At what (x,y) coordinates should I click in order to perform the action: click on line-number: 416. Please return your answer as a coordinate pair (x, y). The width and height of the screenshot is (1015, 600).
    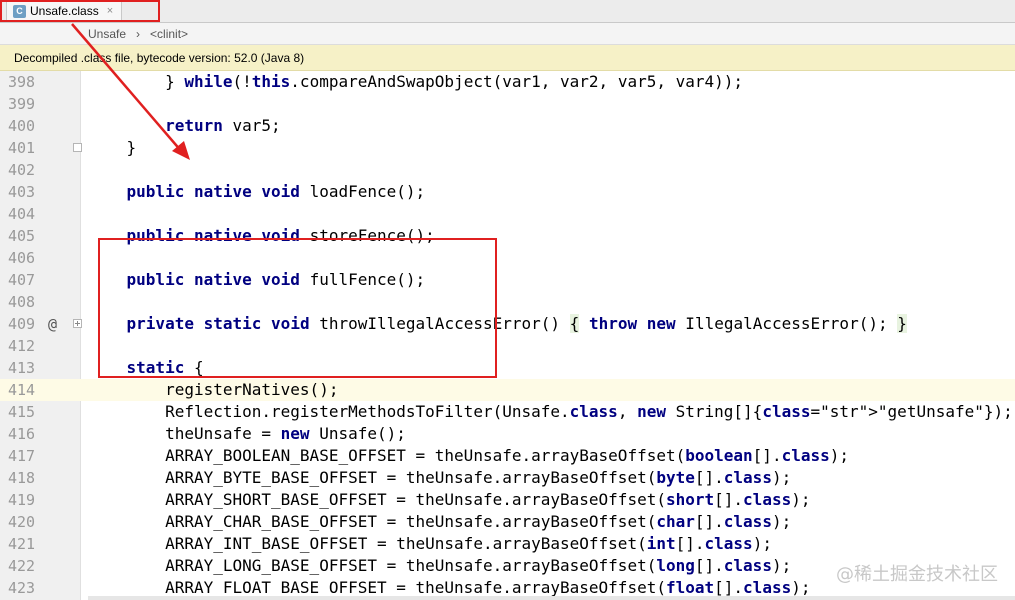
    Looking at the image, I should click on (22, 434).